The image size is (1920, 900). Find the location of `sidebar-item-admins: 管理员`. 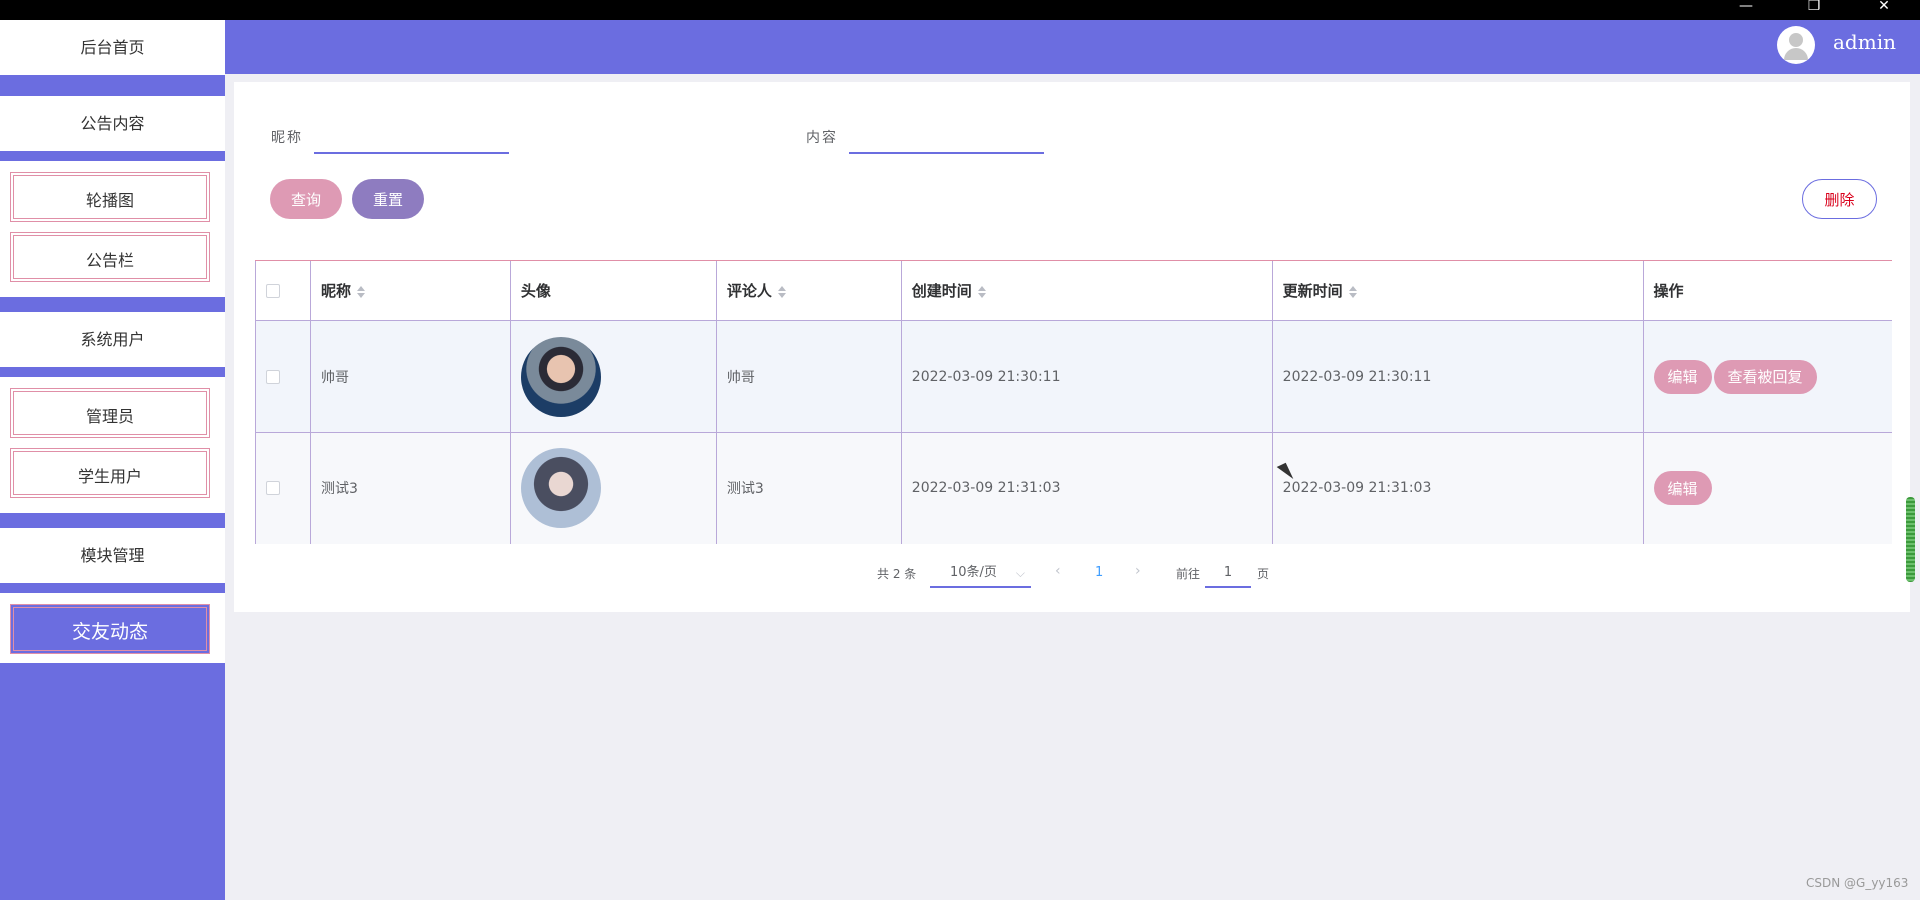

sidebar-item-admins: 管理员 is located at coordinates (110, 413).